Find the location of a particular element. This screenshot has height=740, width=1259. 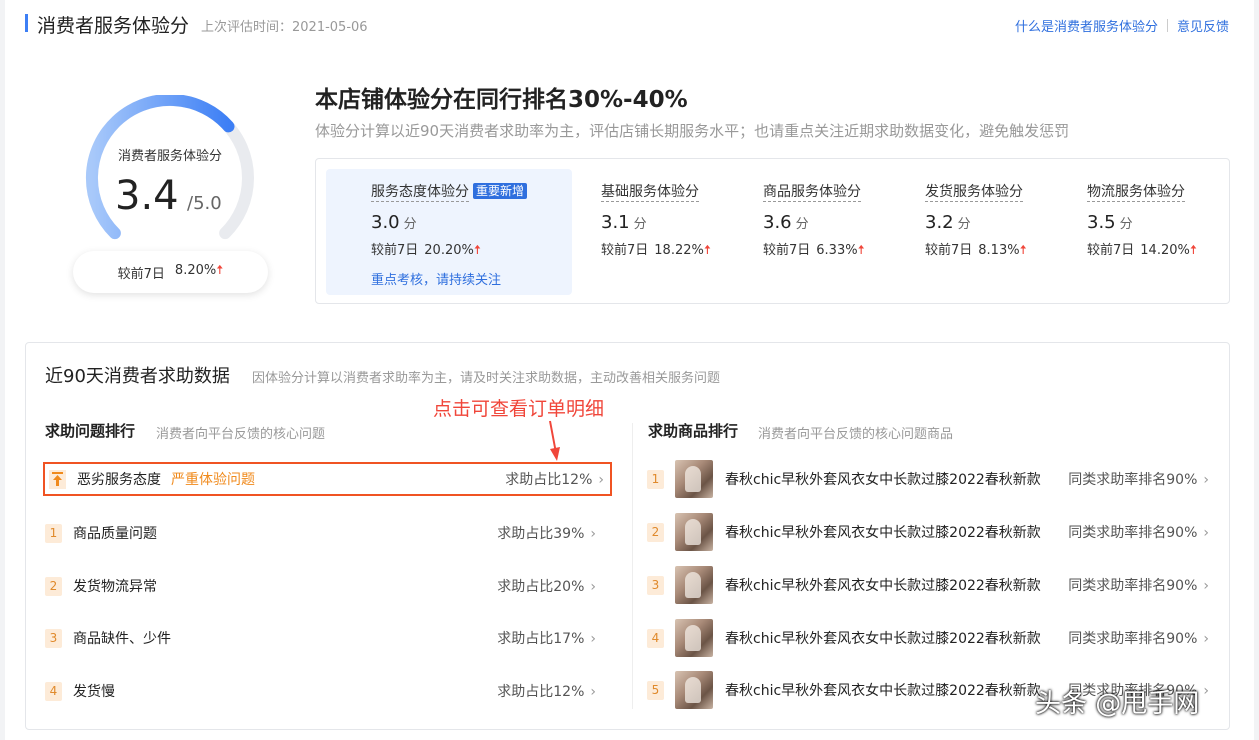

card-name: 基础服务体验分 is located at coordinates (650, 192).